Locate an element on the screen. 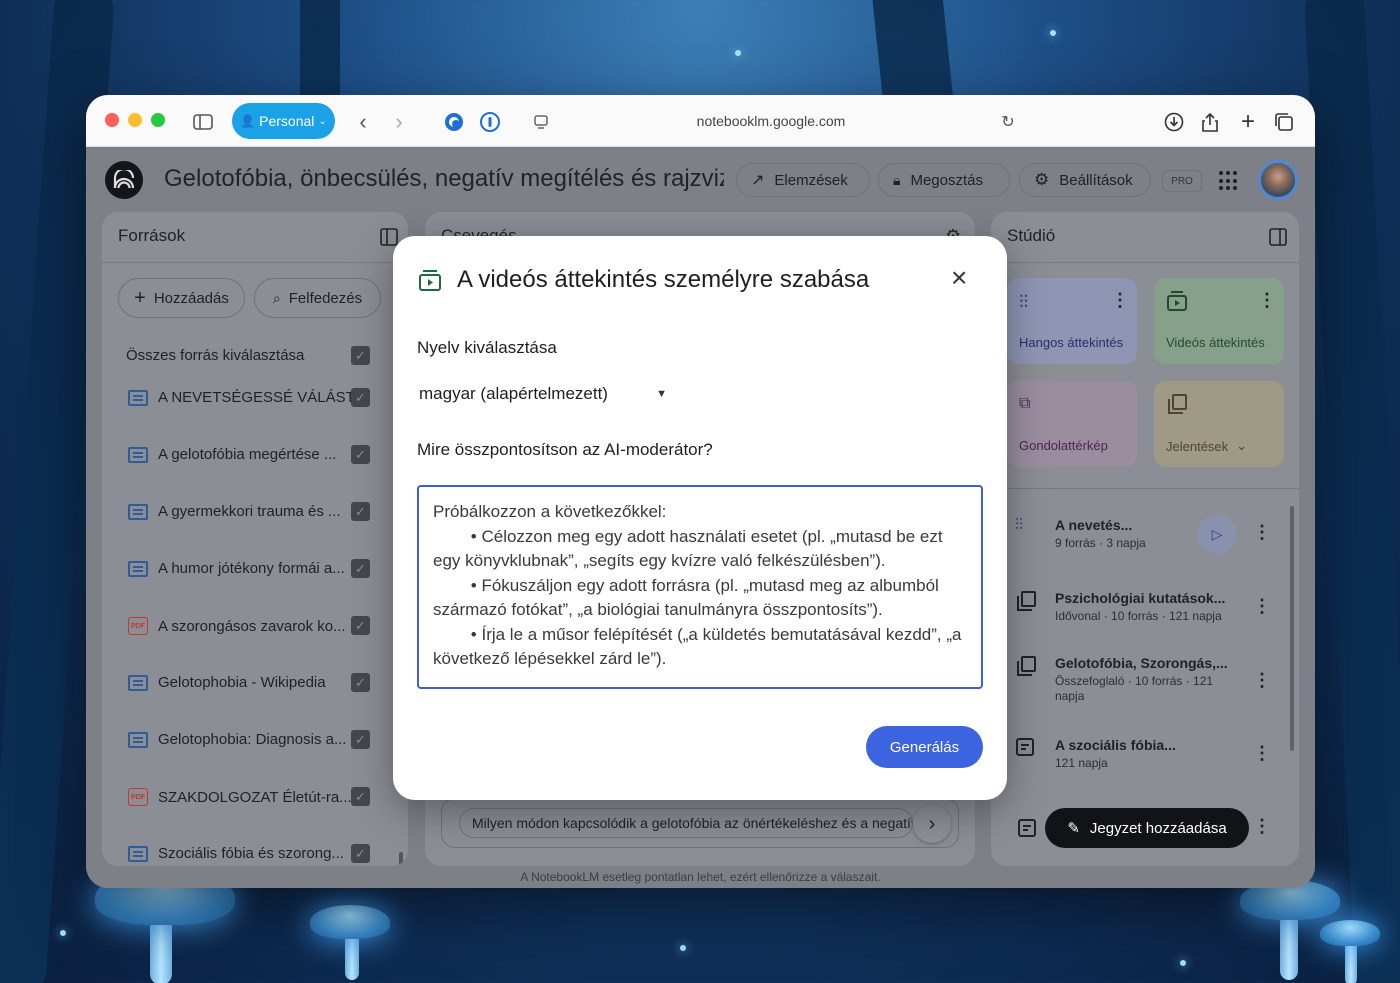  play-button: ▷ is located at coordinates (1217, 534).